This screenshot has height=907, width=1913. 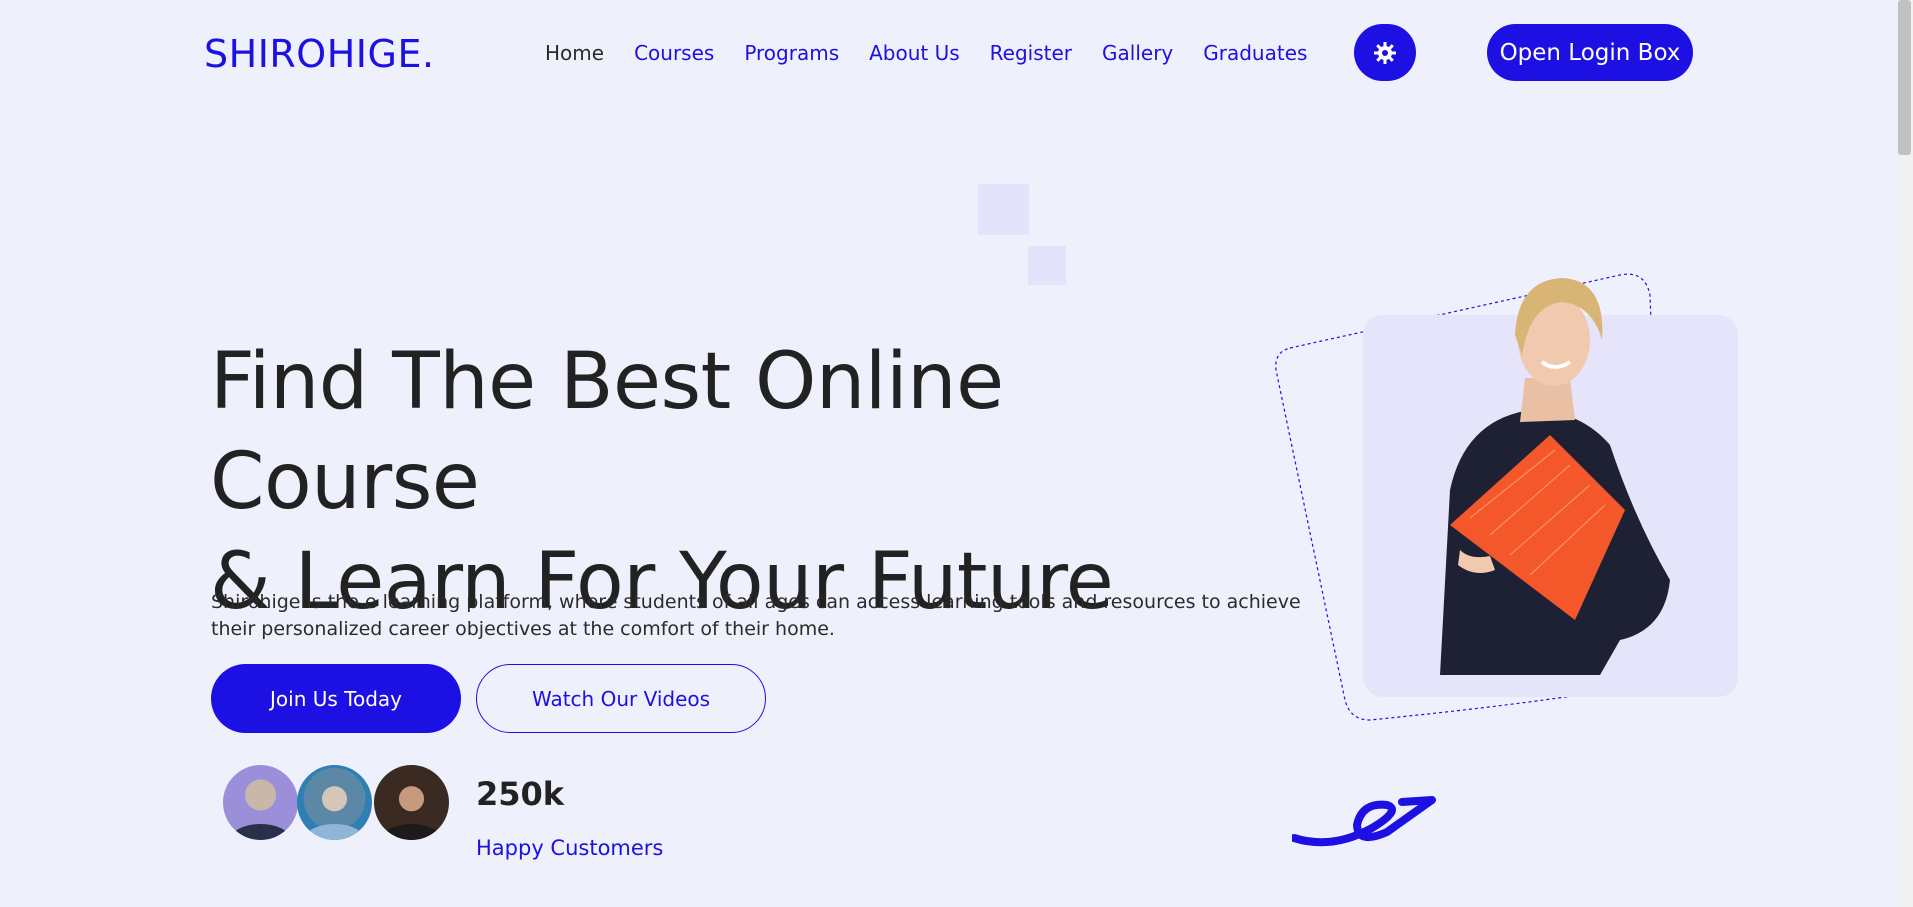 What do you see at coordinates (574, 53) in the screenshot?
I see `nav-home: Home` at bounding box center [574, 53].